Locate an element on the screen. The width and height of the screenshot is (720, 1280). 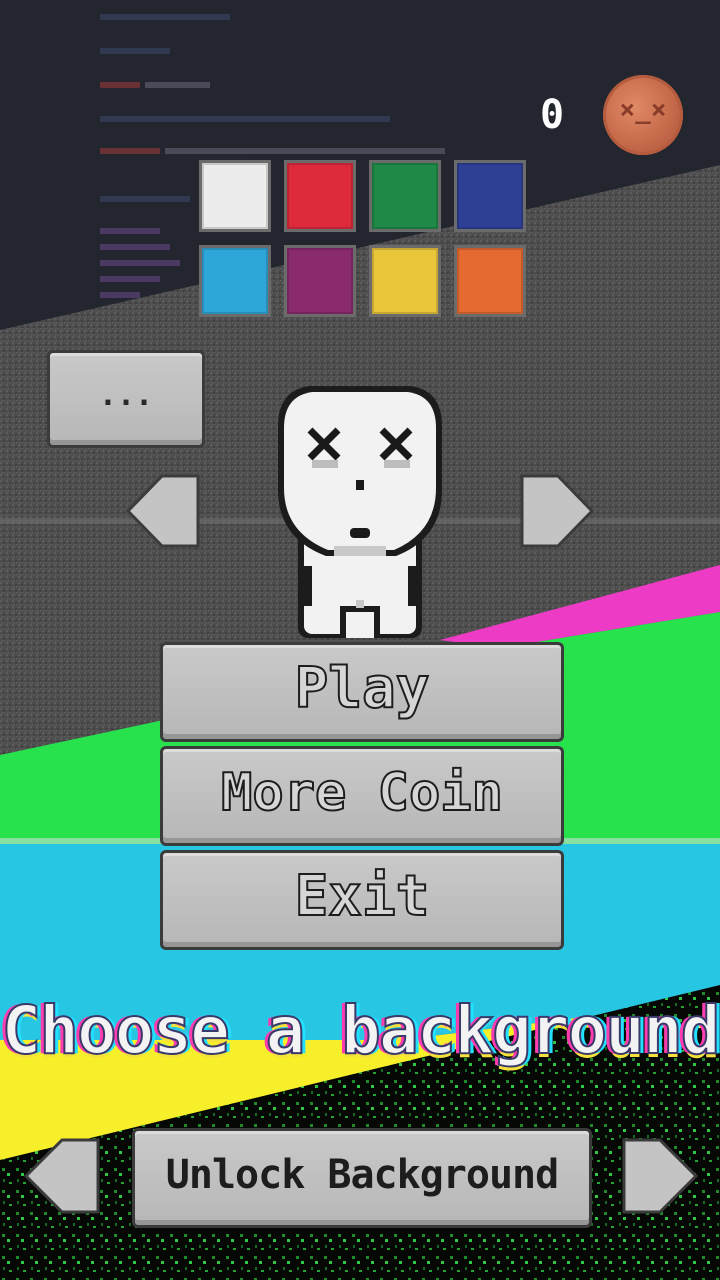
color-swatch-purple is located at coordinates (320, 281).